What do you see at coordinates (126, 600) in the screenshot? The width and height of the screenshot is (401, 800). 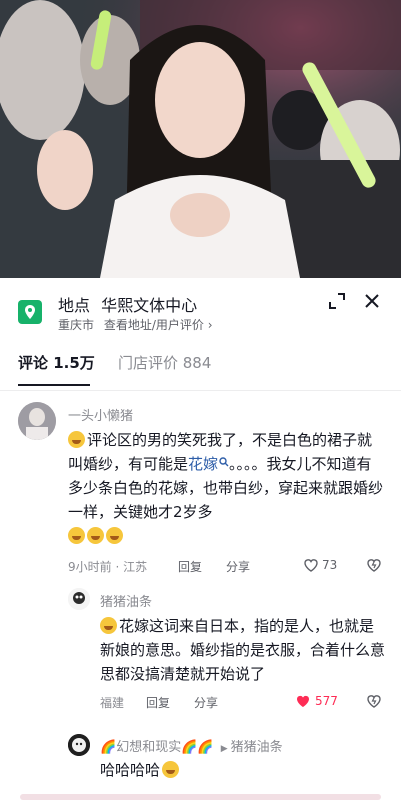 I see `reply-username: 猪猪油条` at bounding box center [126, 600].